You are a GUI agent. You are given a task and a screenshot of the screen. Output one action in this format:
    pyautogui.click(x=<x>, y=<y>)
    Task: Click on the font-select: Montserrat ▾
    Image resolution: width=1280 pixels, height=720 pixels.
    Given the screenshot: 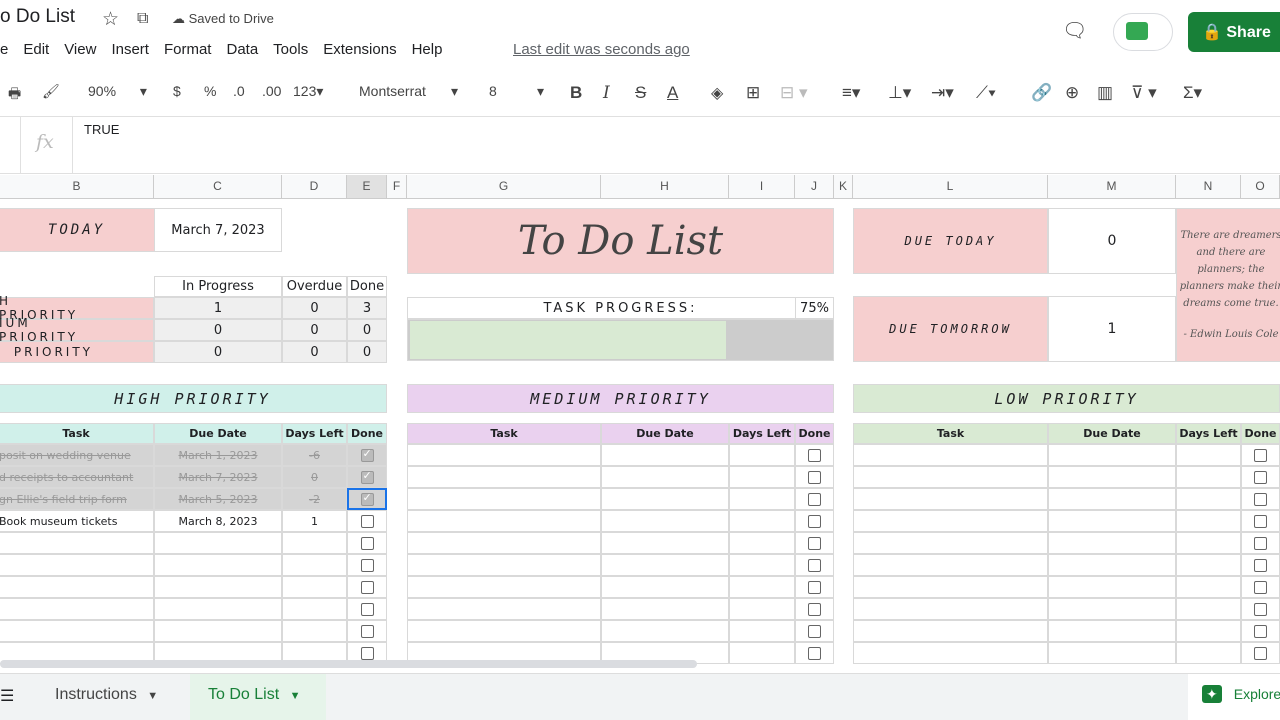 What is the action you would take?
    pyautogui.click(x=409, y=91)
    